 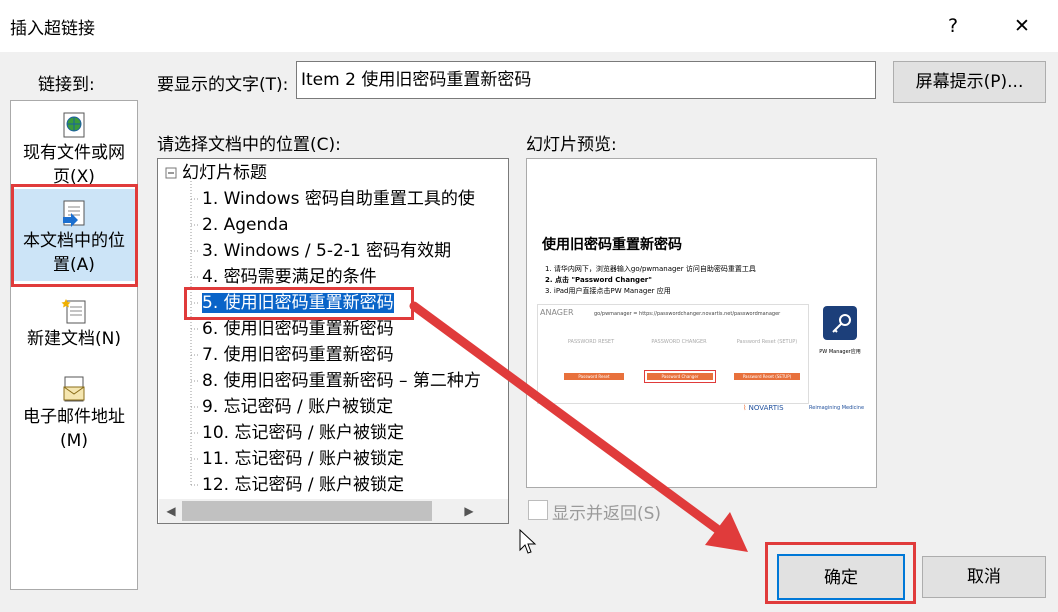 What do you see at coordinates (837, 408) in the screenshot?
I see `slide-tagline: Reimagining Medicine` at bounding box center [837, 408].